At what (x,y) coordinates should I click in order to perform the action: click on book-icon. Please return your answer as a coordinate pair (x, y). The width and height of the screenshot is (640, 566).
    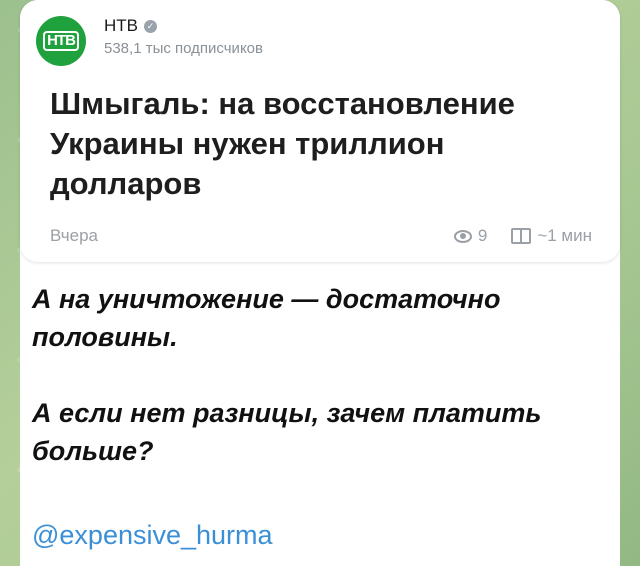
    Looking at the image, I should click on (521, 236).